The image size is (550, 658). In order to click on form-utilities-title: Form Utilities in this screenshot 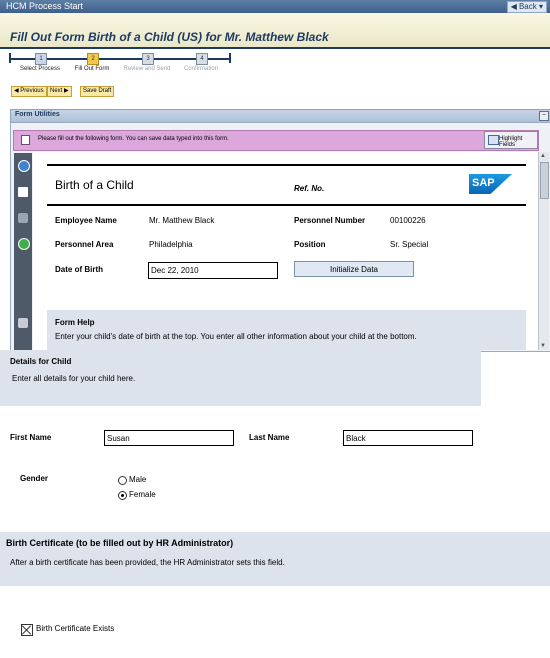, I will do `click(37, 114)`.